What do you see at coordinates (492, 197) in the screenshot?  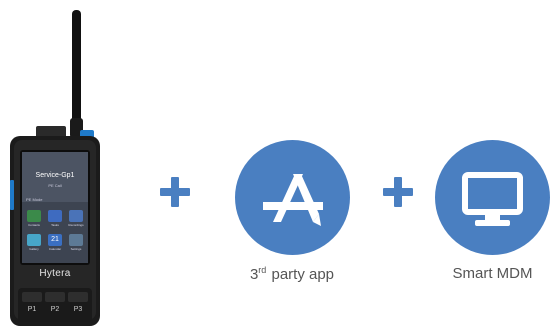 I see `monitor-icon` at bounding box center [492, 197].